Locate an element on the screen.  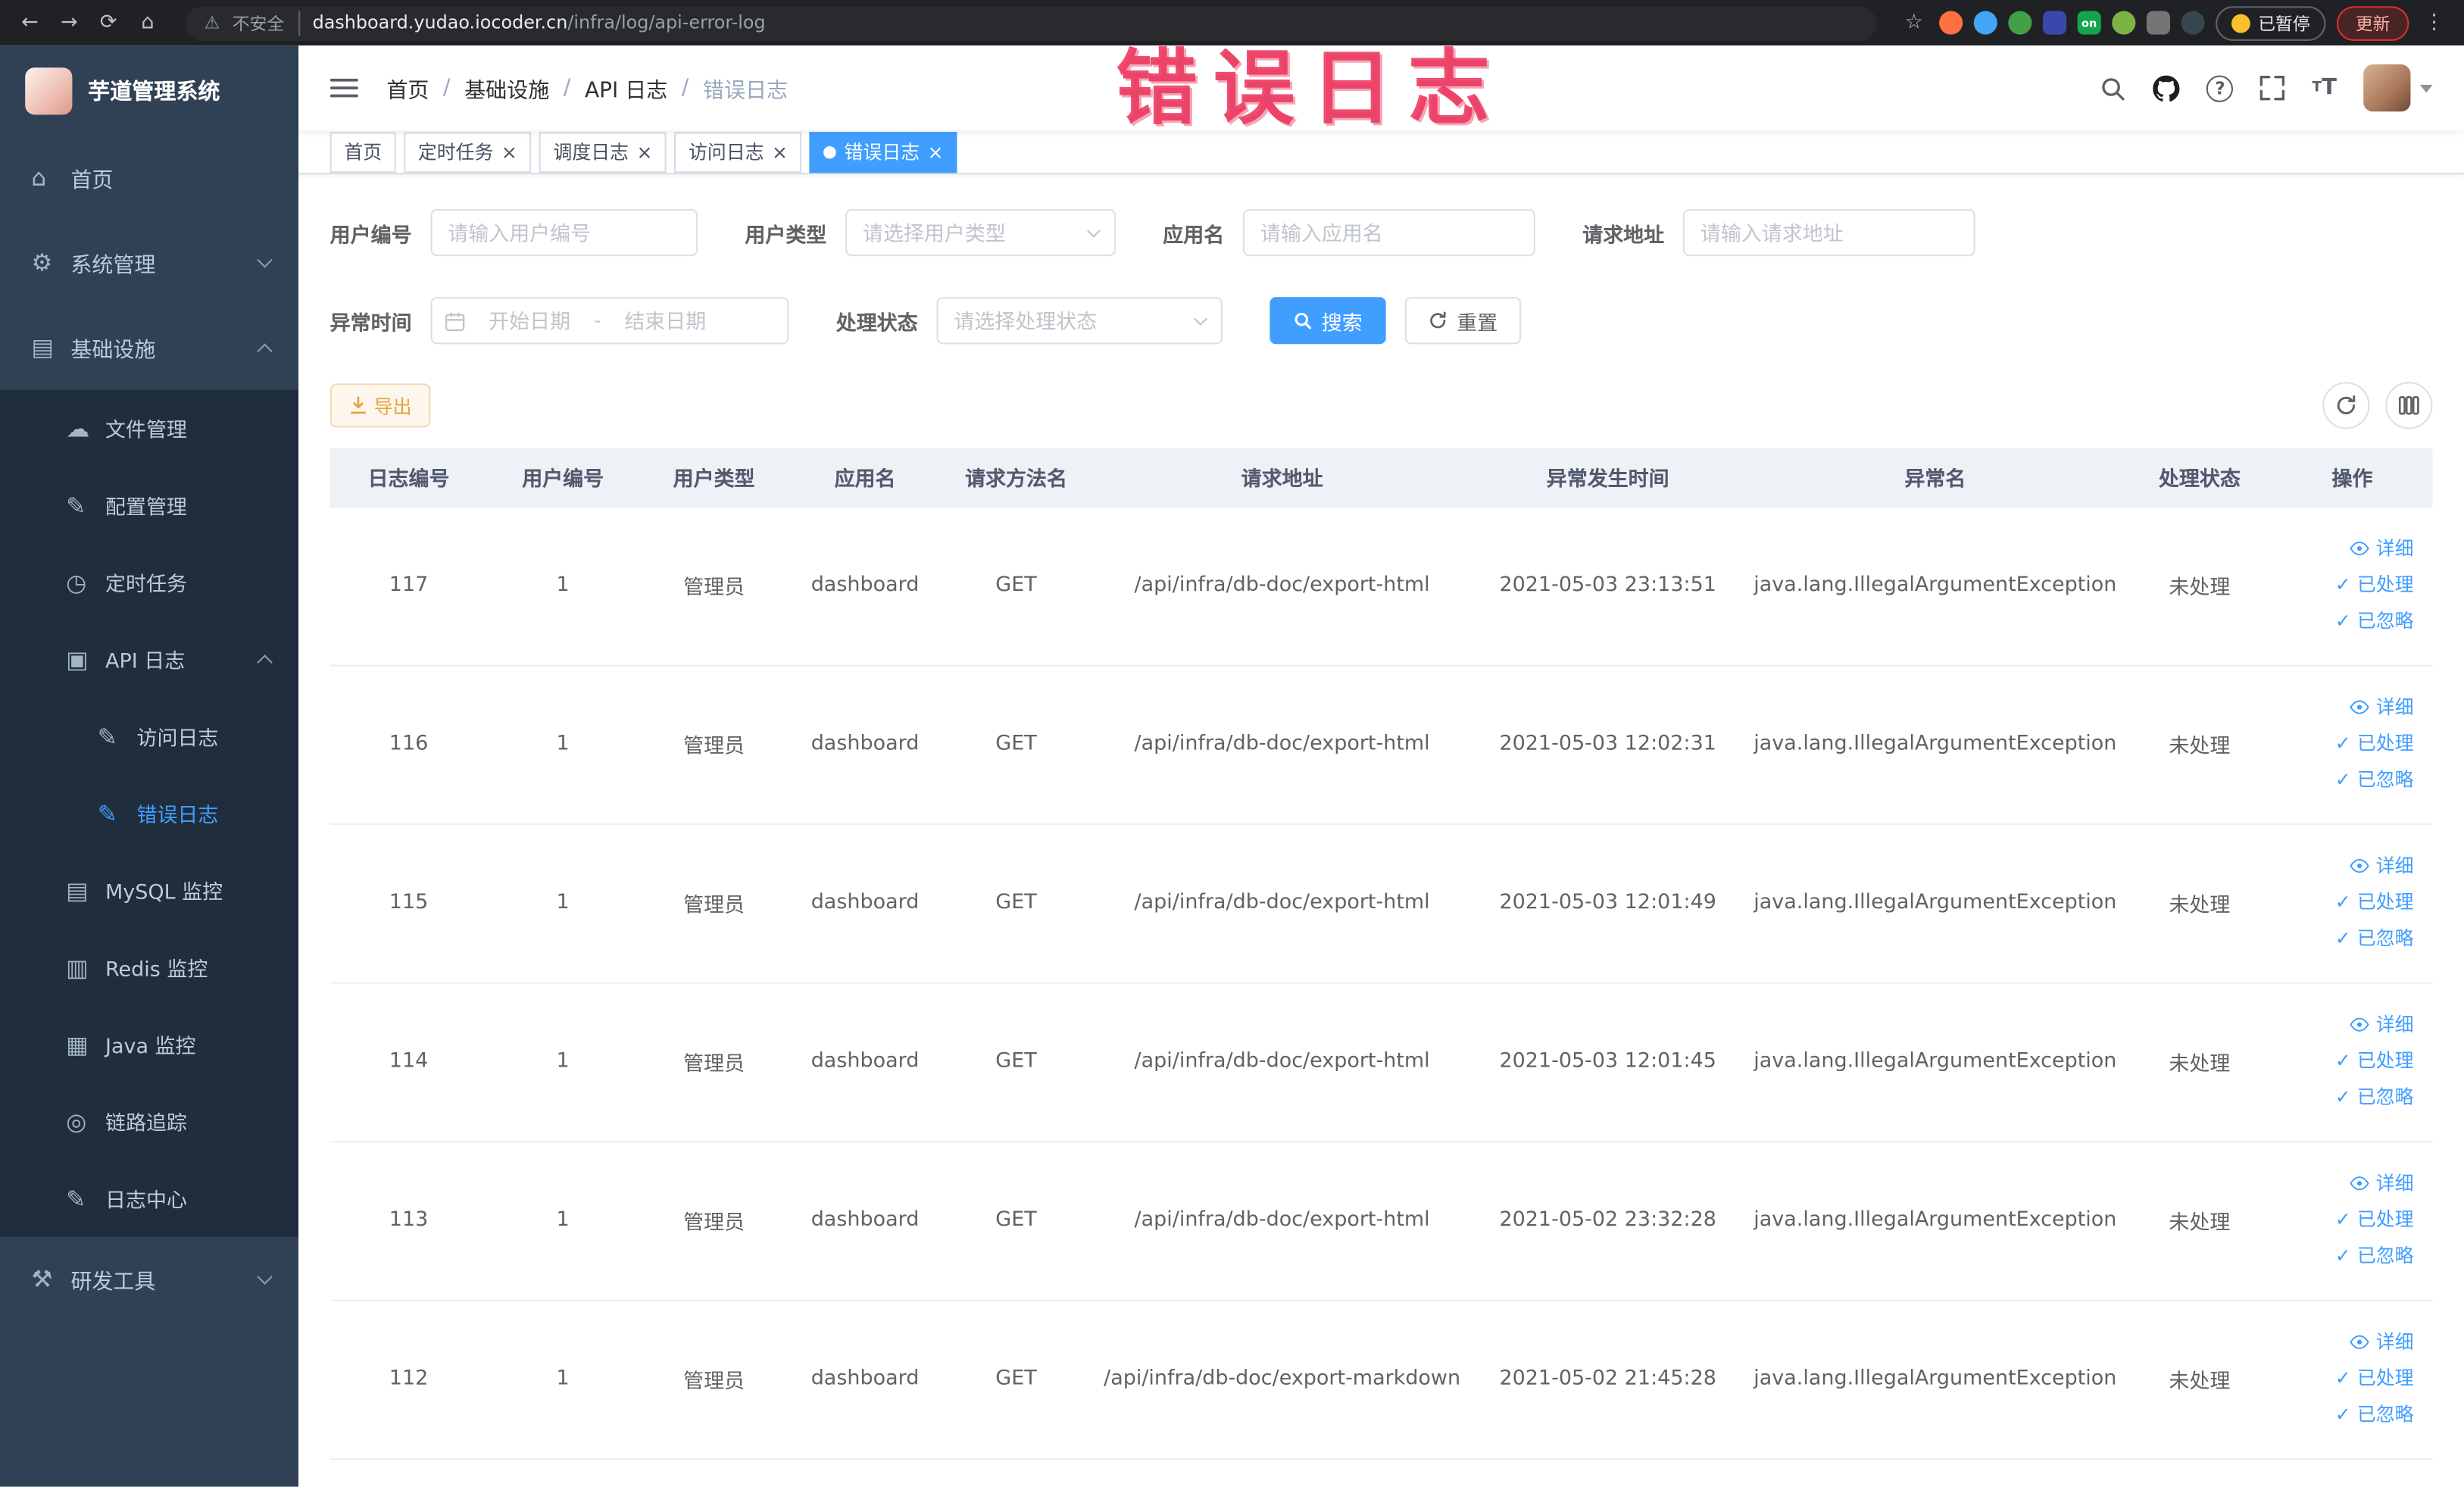
browser-menu-icon: ⋮ is located at coordinates (2434, 23).